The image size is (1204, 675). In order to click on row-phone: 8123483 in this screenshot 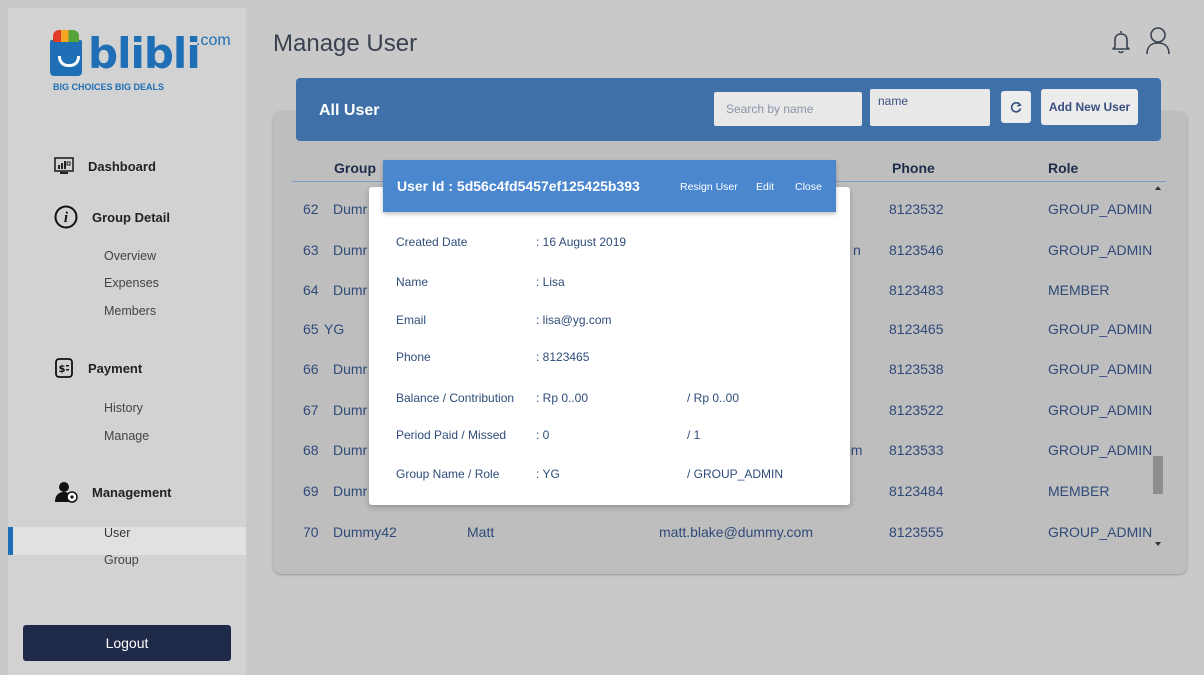, I will do `click(916, 290)`.